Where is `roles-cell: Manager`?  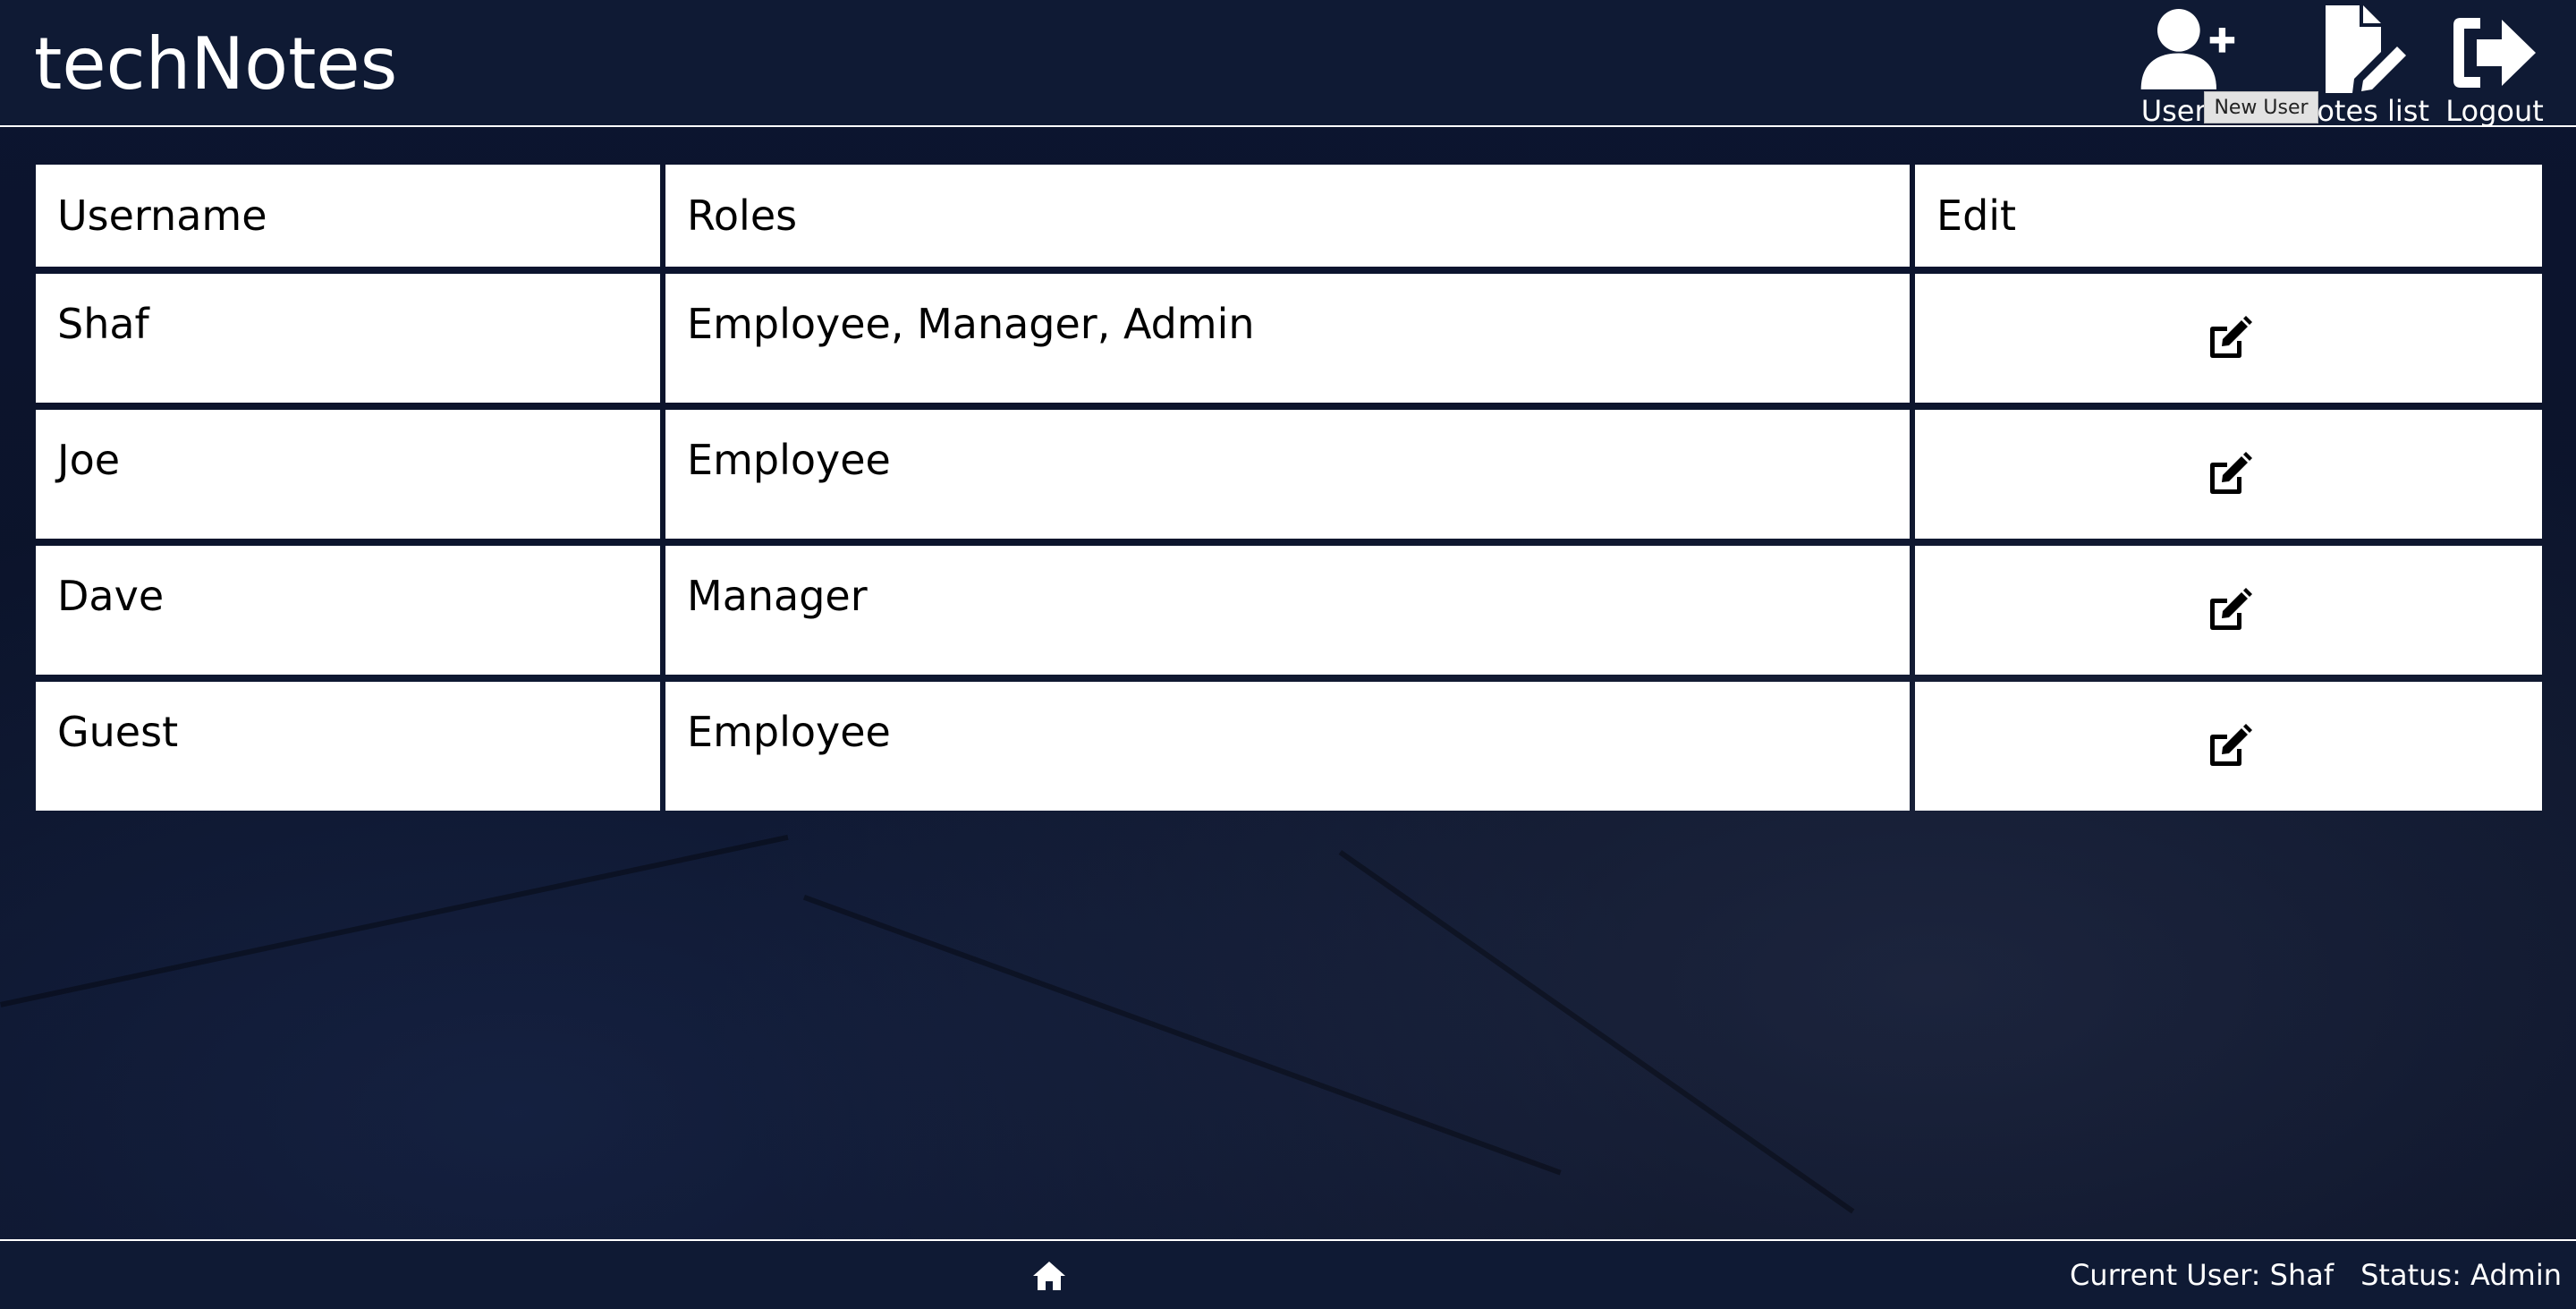
roles-cell: Manager is located at coordinates (1287, 610).